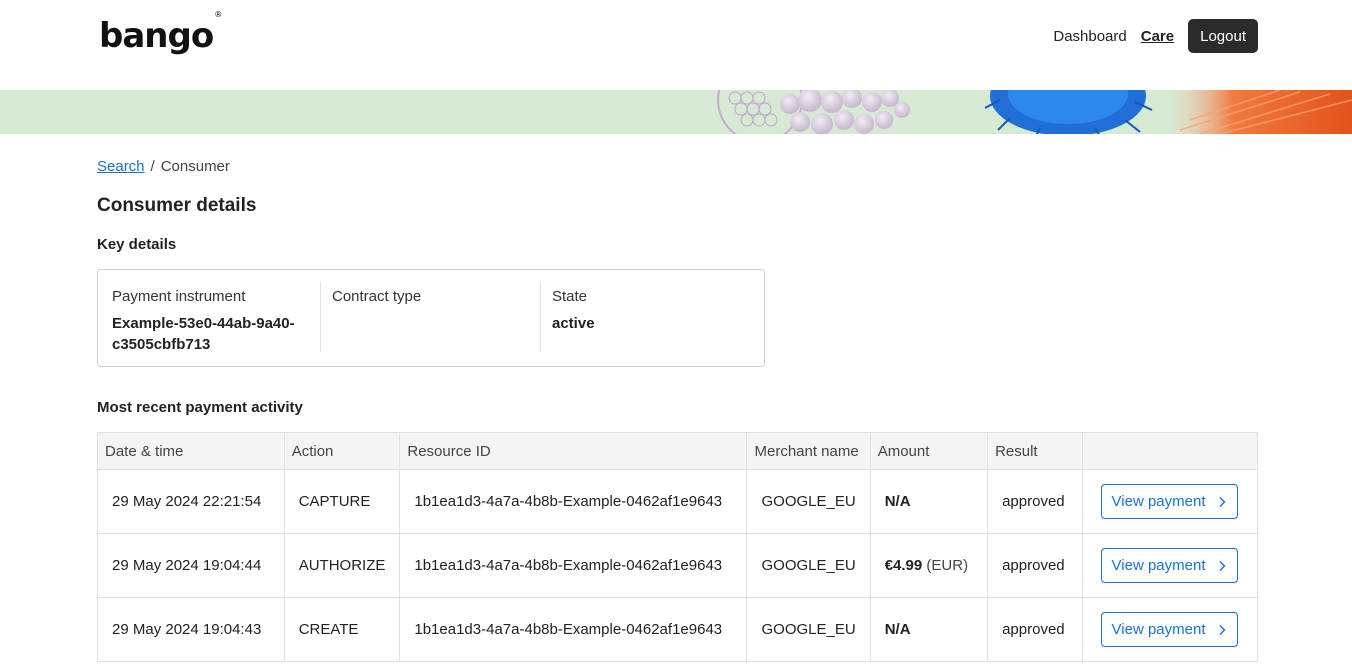  I want to click on header: bango® Dashboard Care Logout, so click(676, 45).